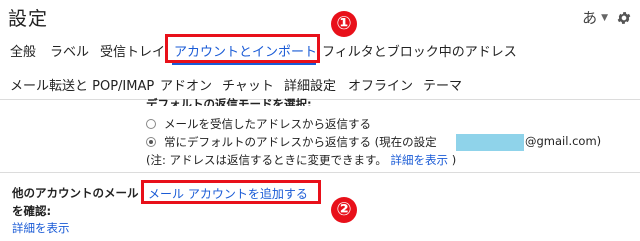 This screenshot has height=241, width=640. What do you see at coordinates (41, 228) in the screenshot?
I see `other-accounts-details-link: 詳細を表示` at bounding box center [41, 228].